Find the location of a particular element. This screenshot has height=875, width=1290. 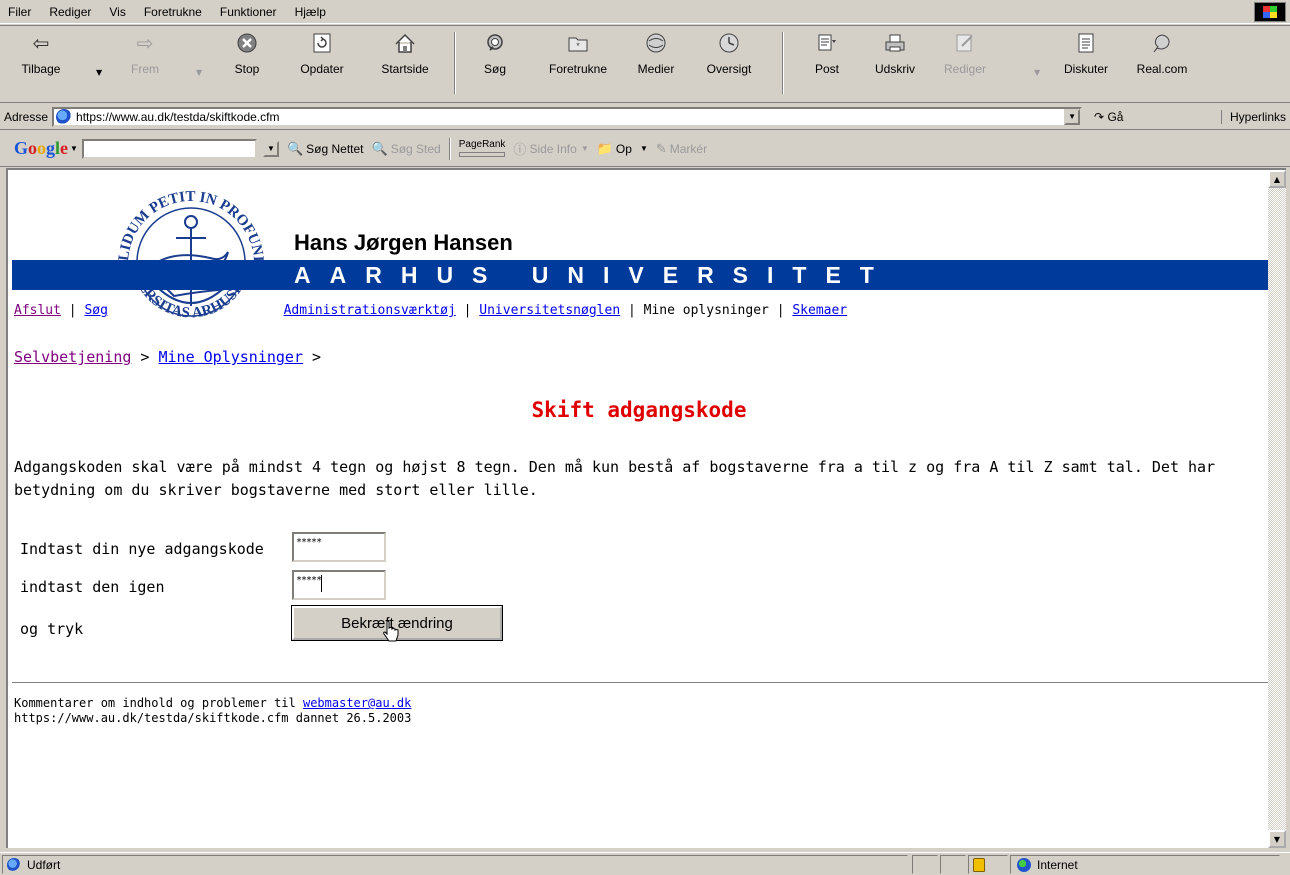

links-button: Hyperlinks is located at coordinates (1253, 116).